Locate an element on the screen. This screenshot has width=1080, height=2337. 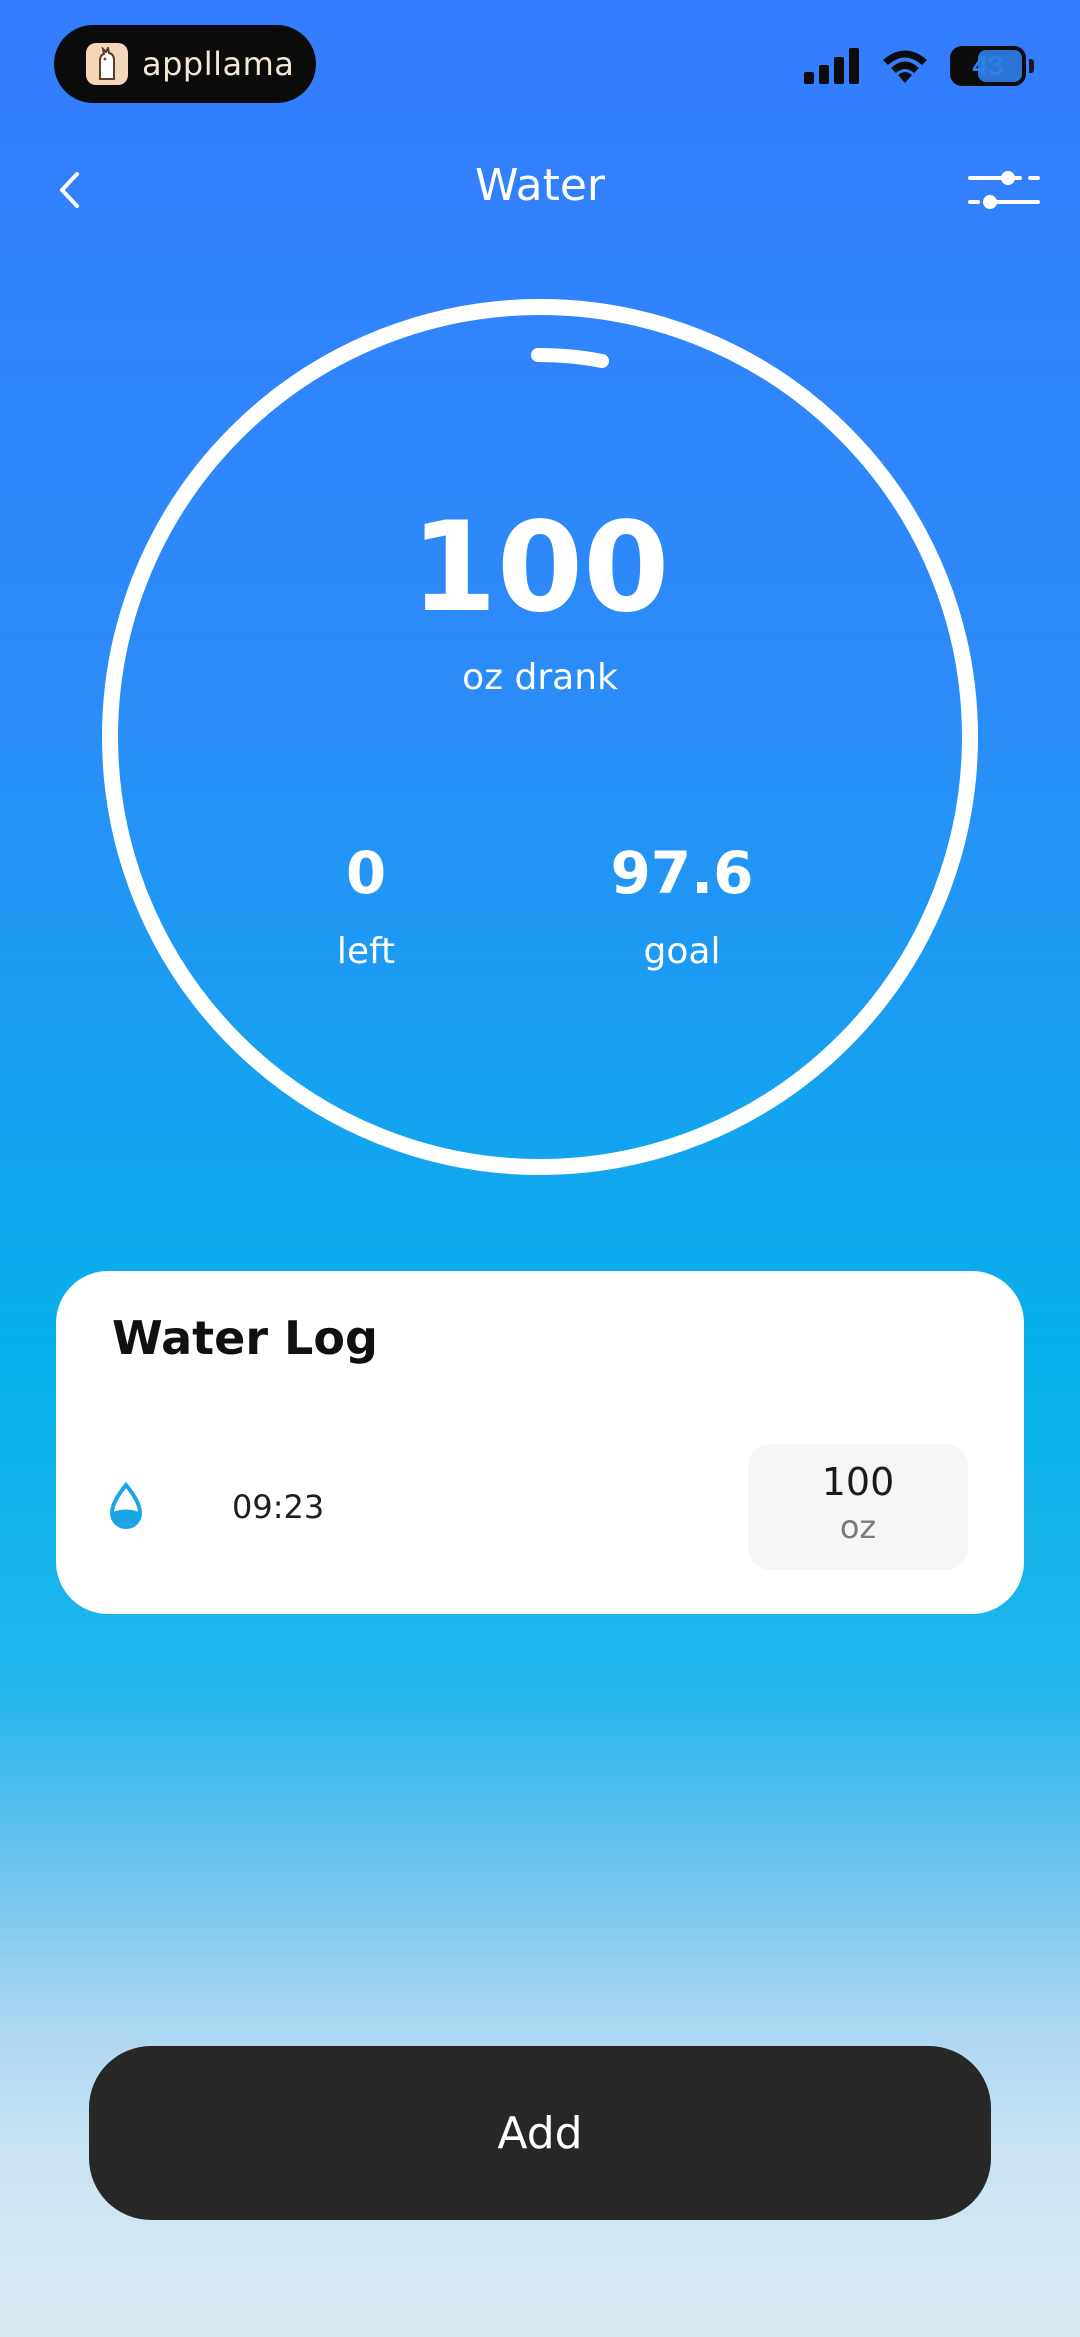
left-stat: 0 left is located at coordinates (366, 905).